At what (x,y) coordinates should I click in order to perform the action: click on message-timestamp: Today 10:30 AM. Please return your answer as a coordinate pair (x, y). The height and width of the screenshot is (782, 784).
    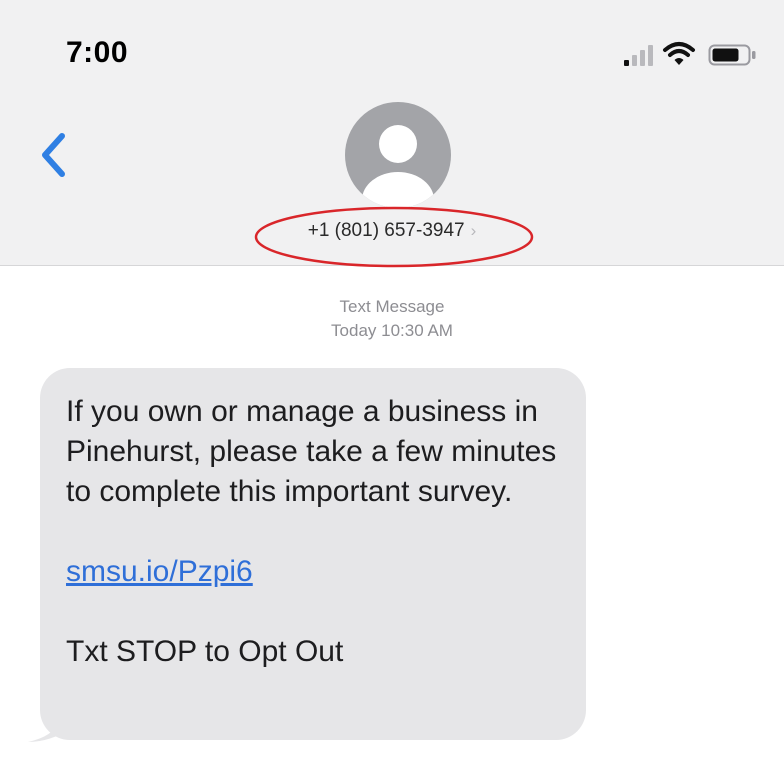
    Looking at the image, I should click on (392, 330).